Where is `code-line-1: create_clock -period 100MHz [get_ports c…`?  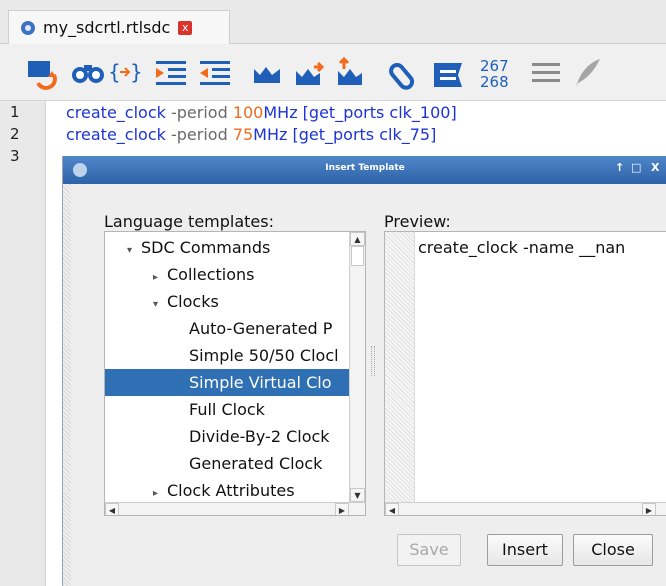
code-line-1: create_clock -period 100MHz [get_ports c… is located at coordinates (261, 112).